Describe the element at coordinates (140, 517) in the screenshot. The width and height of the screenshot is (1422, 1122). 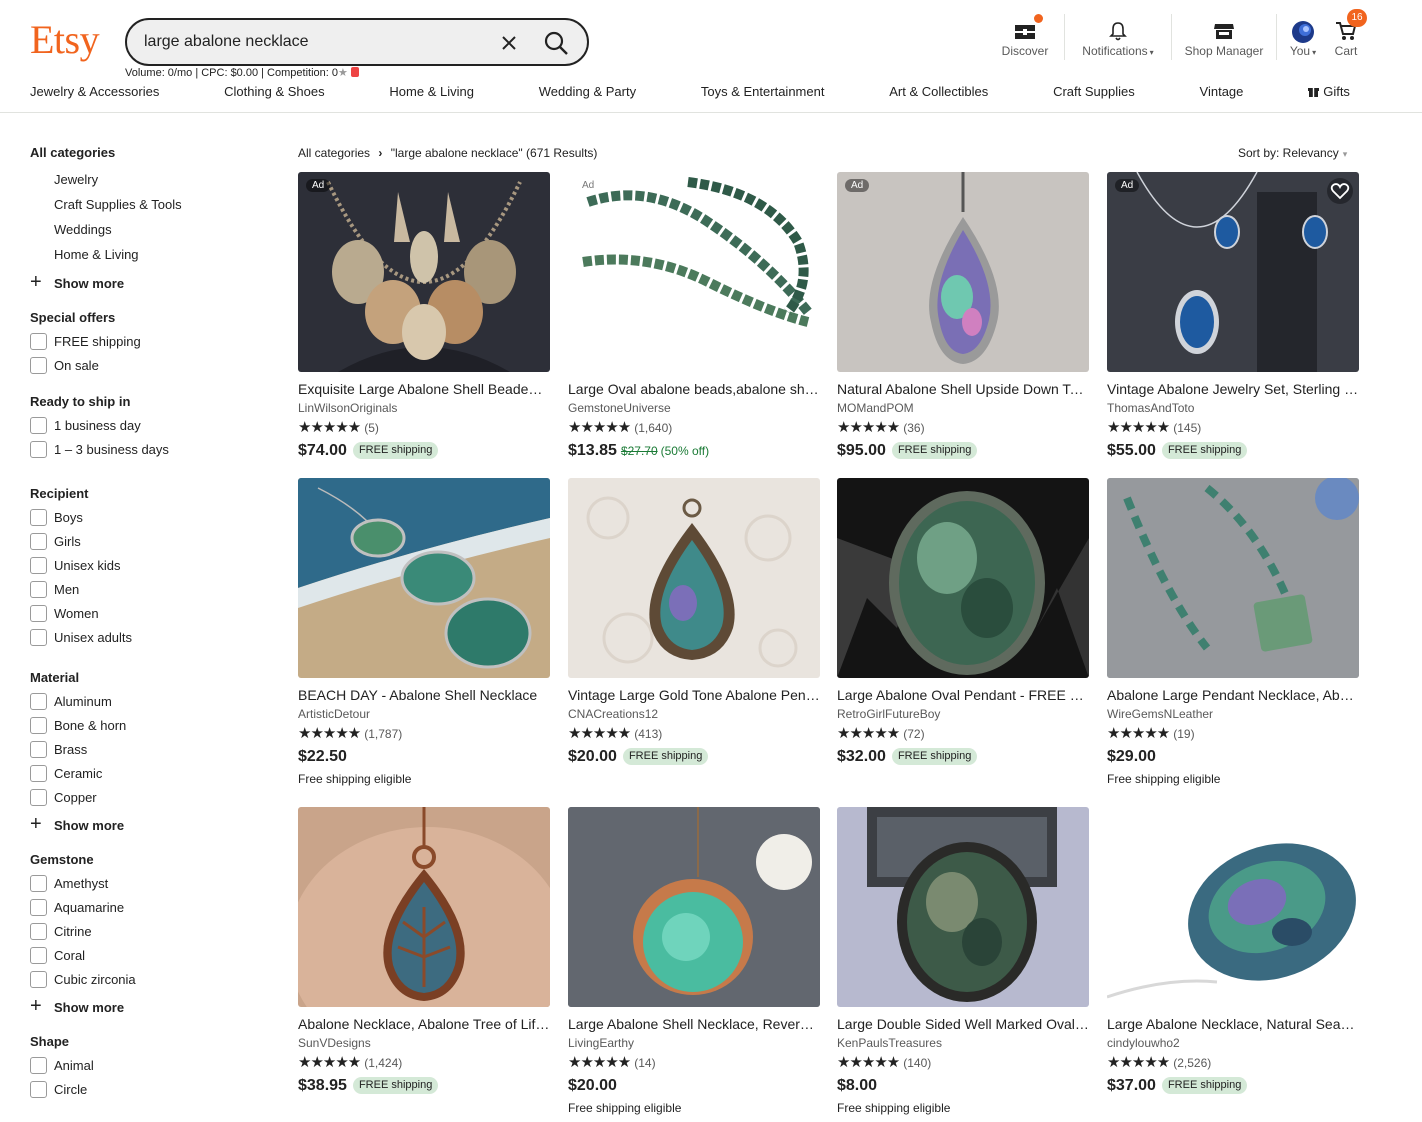
I see `filter-boys: Boys` at that location.